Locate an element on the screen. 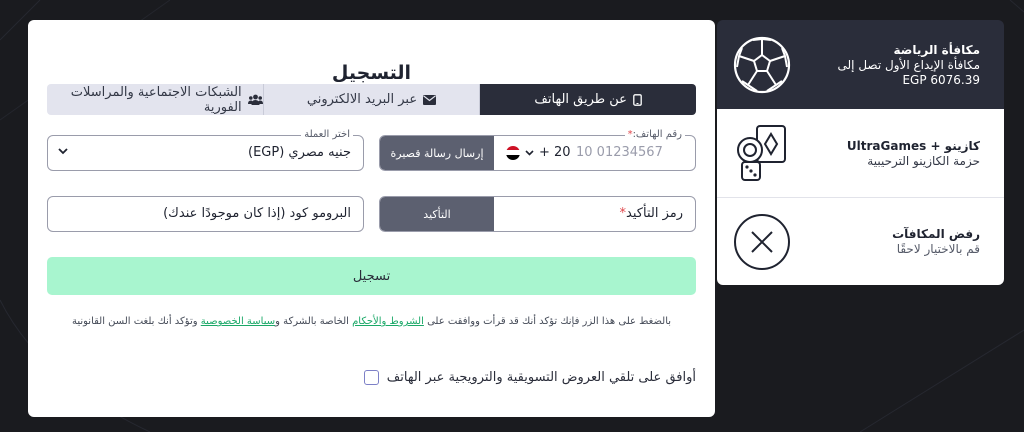 This screenshot has width=1024, height=432. bonus-sport-amount: EGP 6076.39 is located at coordinates (941, 79).